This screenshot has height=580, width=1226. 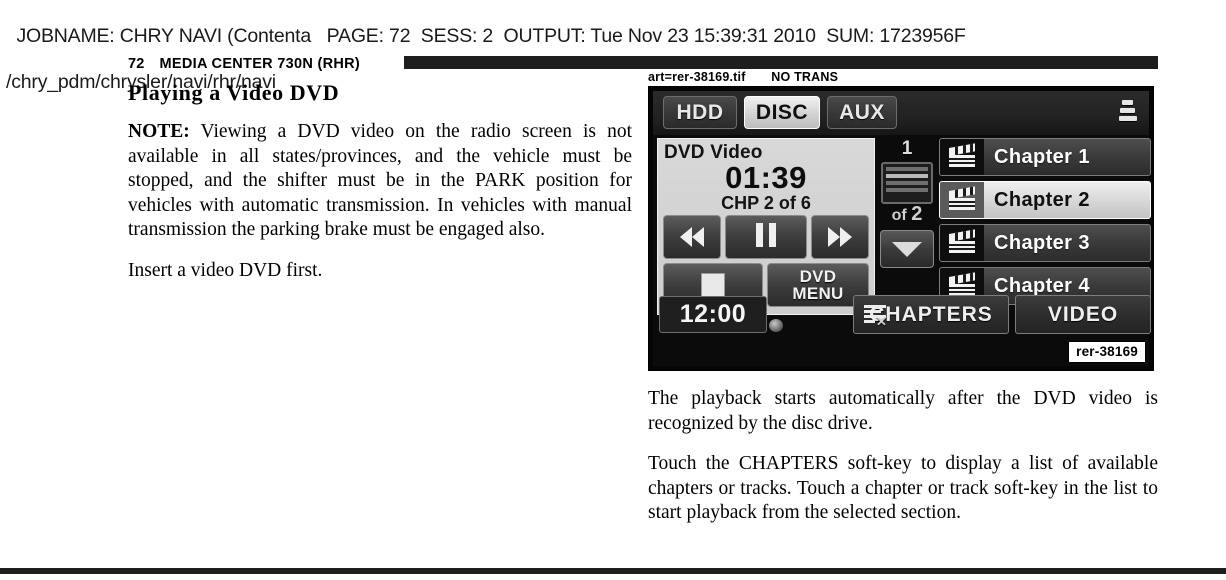 I want to click on insert-dvd-paragraph: Insert a video DVD first., so click(x=225, y=270).